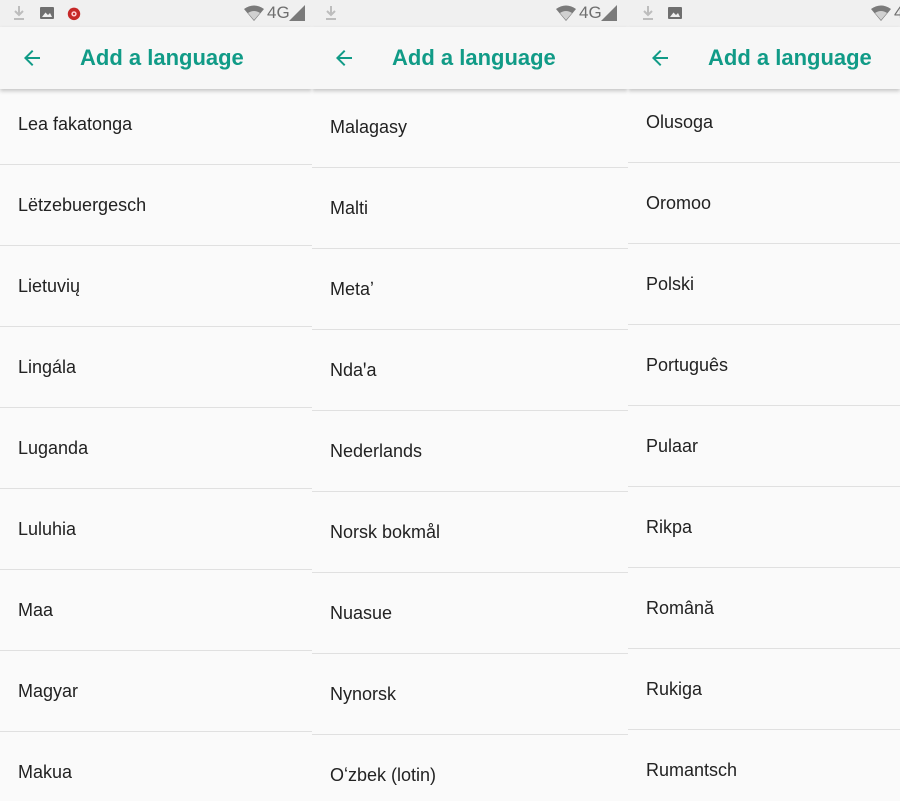 This screenshot has height=801, width=900. What do you see at coordinates (156, 529) in the screenshot?
I see `language-item: Luluhia` at bounding box center [156, 529].